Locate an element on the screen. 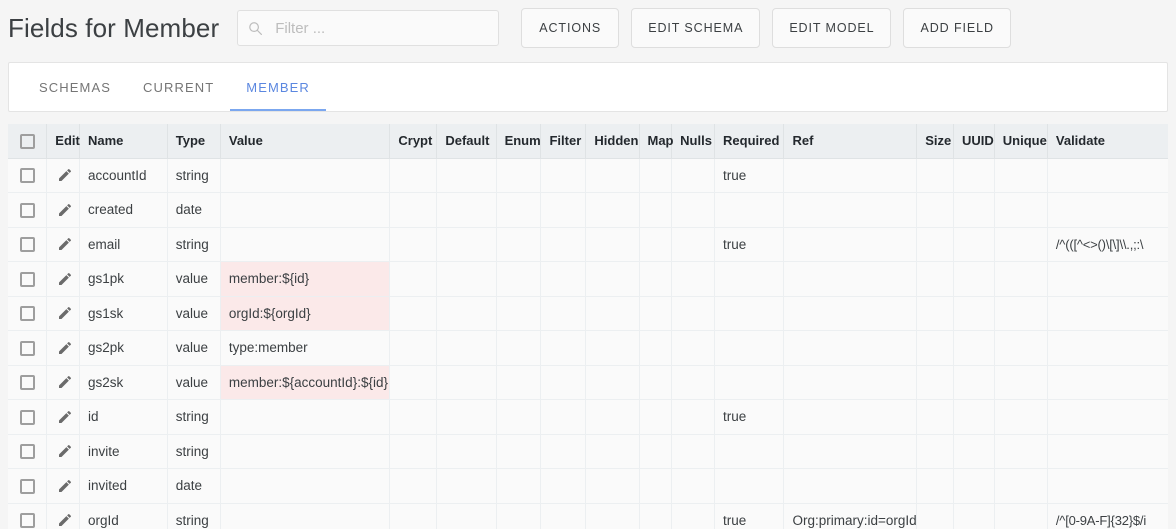 Image resolution: width=1176 pixels, height=529 pixels. column-header-edit: Edit is located at coordinates (63, 141).